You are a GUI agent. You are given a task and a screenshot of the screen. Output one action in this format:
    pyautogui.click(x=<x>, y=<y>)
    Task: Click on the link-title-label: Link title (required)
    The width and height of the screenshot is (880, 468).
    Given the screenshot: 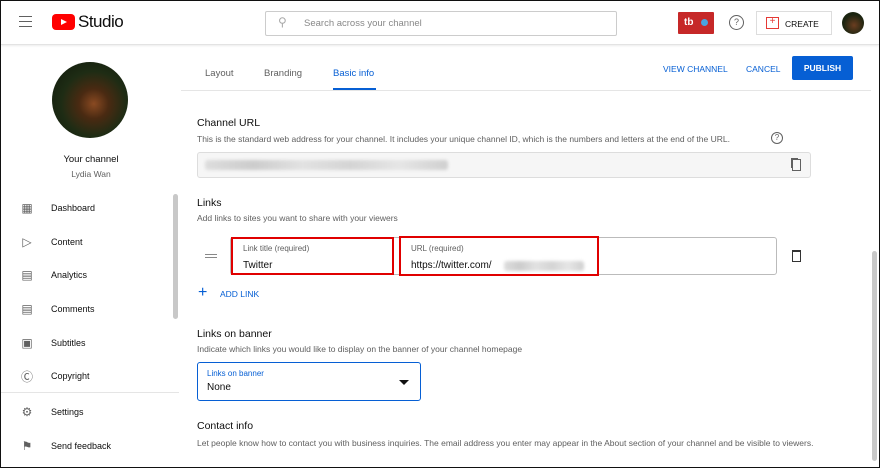 What is the action you would take?
    pyautogui.click(x=276, y=248)
    